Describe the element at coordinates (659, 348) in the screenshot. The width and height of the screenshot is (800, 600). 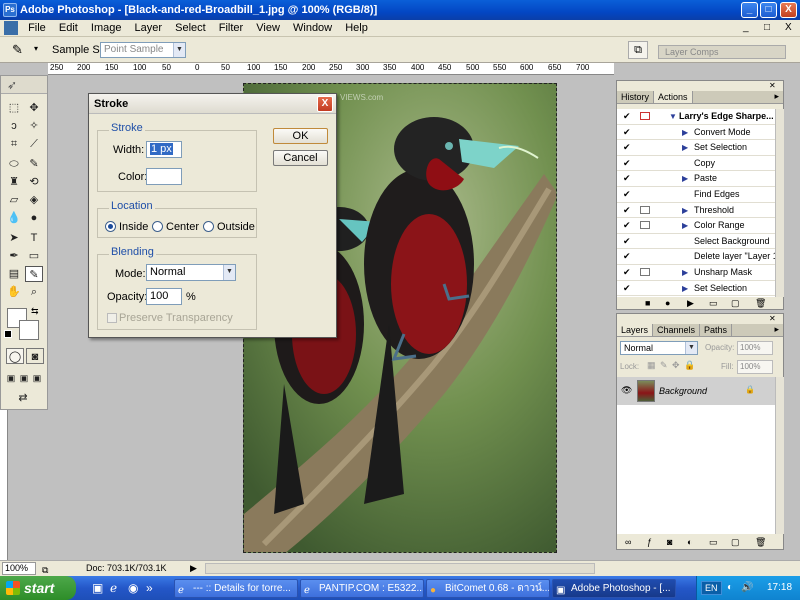
I see `blend-mode-dropdown: Normal ▼` at that location.